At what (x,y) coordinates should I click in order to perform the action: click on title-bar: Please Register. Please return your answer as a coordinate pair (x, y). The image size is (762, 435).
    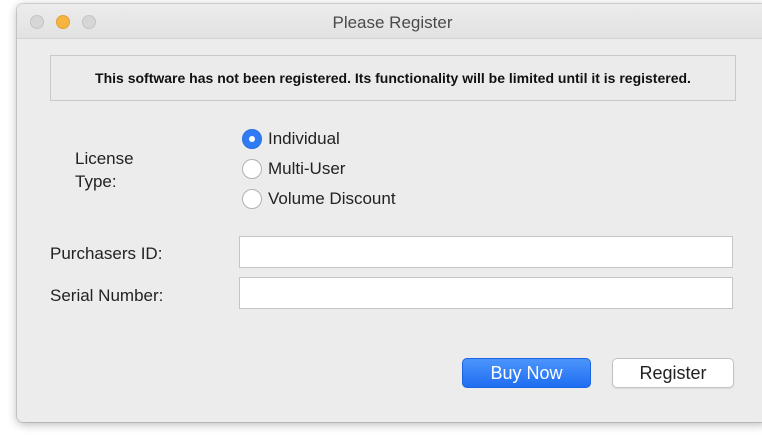
    Looking at the image, I should click on (389, 21).